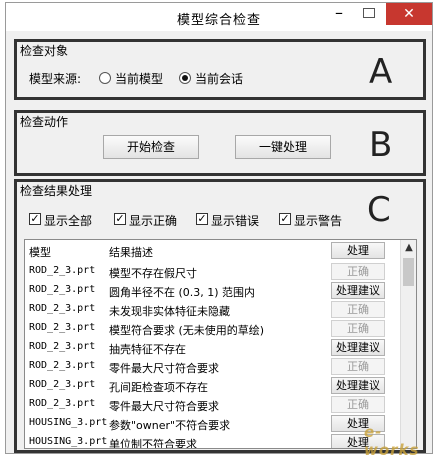 The height and width of the screenshot is (459, 437). Describe the element at coordinates (213, 441) in the screenshot. I see `table-row: HOUSING_3.prt 单位制不符合要求 处理` at that location.